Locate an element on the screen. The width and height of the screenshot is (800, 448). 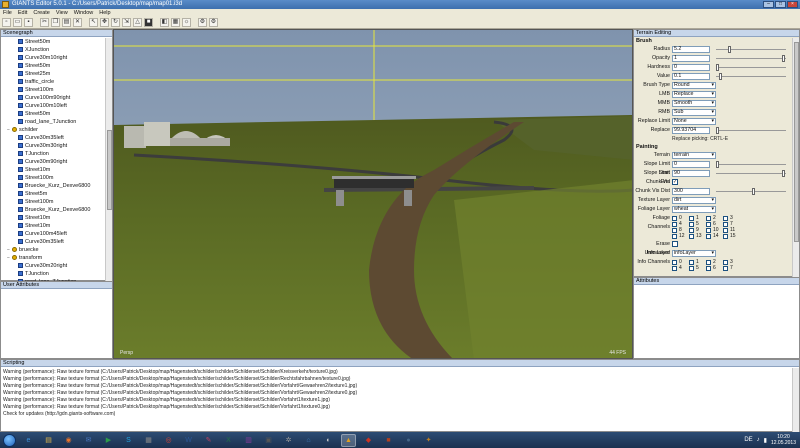
replace-input: 99.93704 is located at coordinates (691, 130).